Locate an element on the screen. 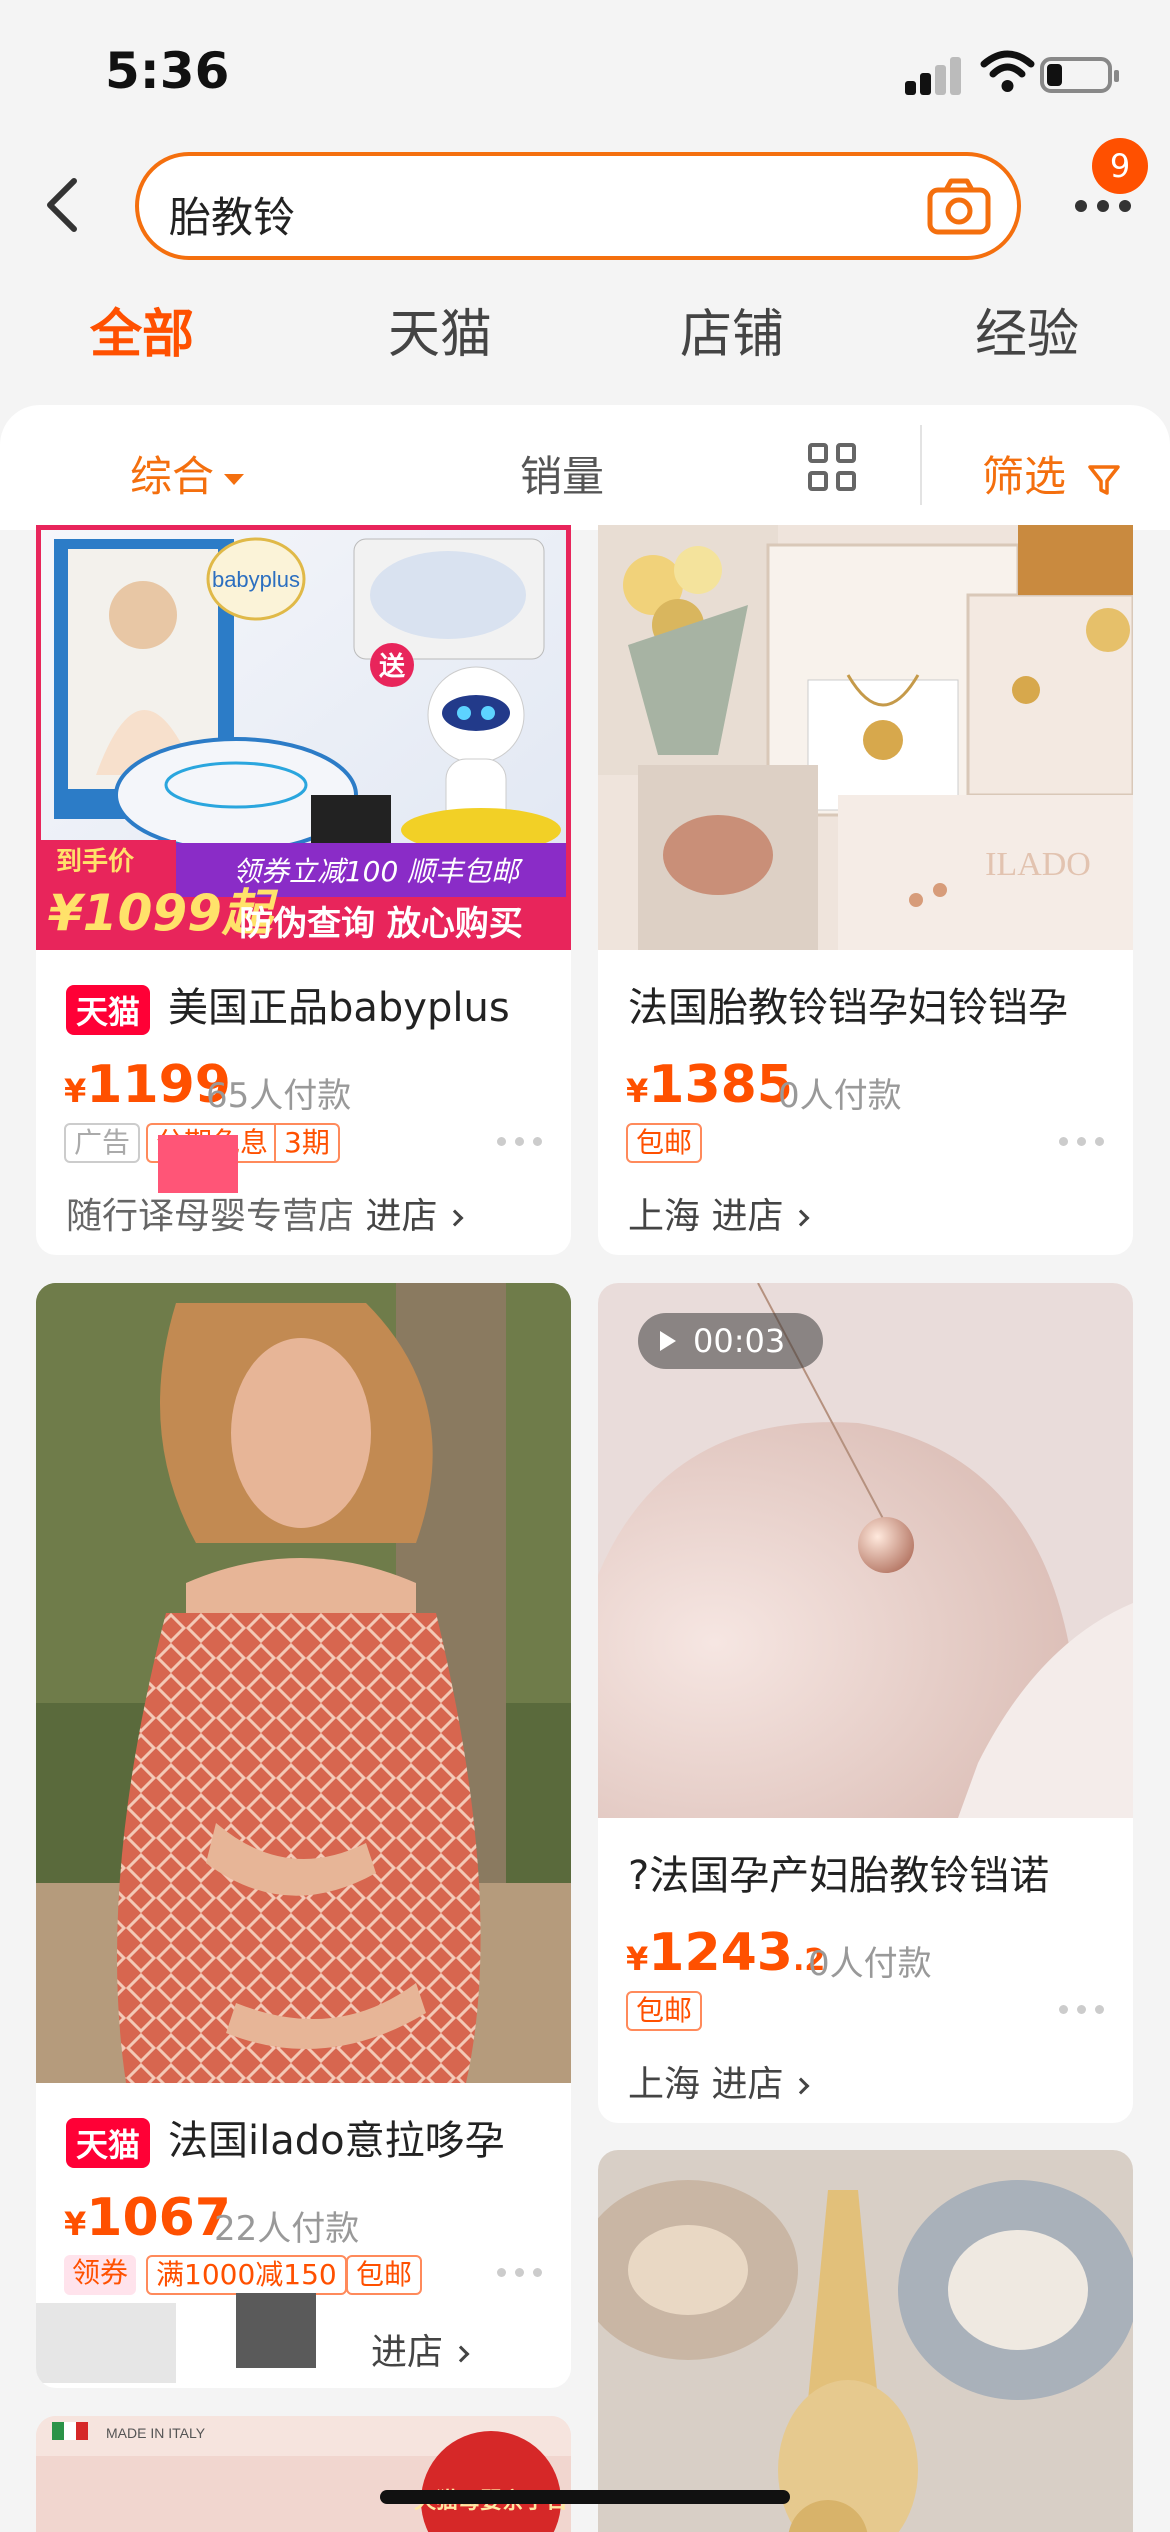  product-image: MADE IN ITALY 天猫母婴亲子日 is located at coordinates (303, 2474).